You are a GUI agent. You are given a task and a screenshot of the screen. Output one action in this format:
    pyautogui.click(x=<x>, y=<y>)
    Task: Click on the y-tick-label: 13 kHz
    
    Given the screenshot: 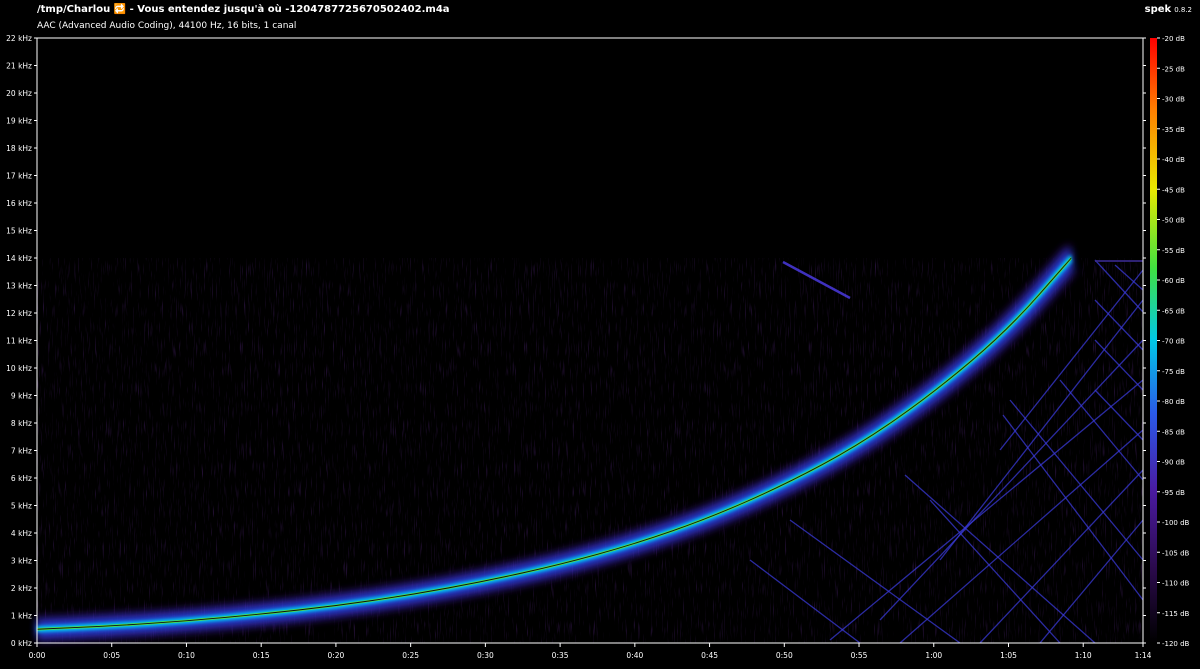 What is the action you would take?
    pyautogui.click(x=19, y=286)
    